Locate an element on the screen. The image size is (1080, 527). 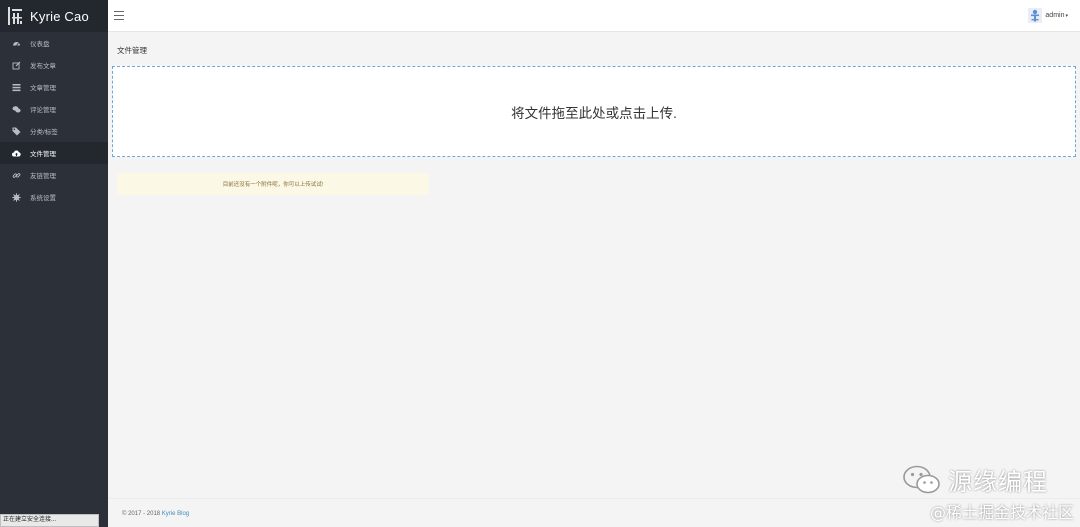
empty-notice-text: 目前还没有一个附件呢，你可以上传试试! is located at coordinates (273, 185).